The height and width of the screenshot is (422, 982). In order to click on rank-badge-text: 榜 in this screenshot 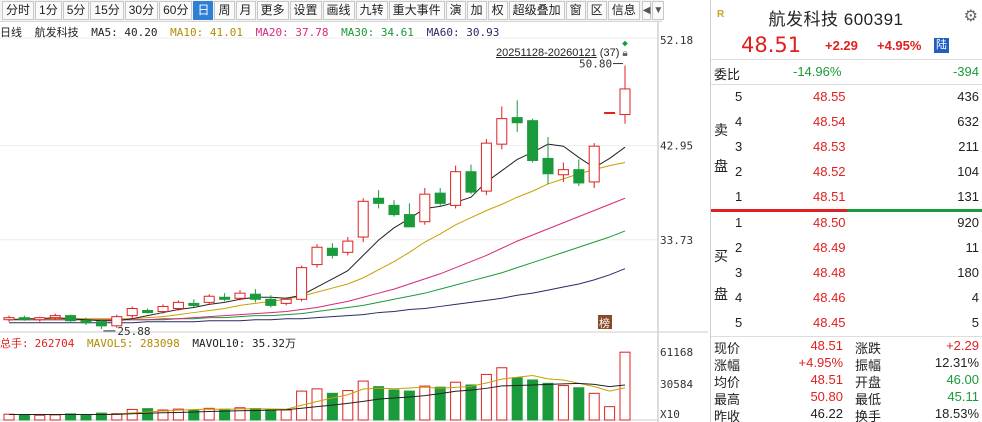, I will do `click(604, 323)`.